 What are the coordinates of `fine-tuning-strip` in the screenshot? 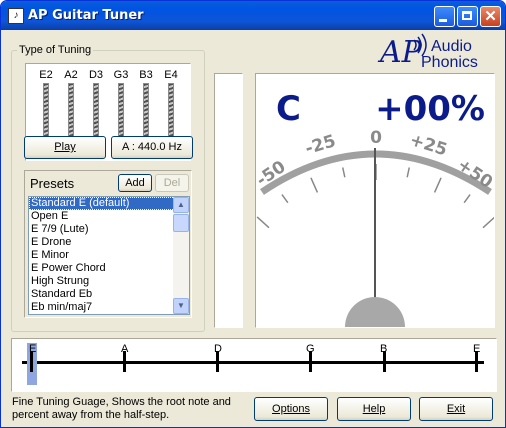 It's located at (254, 365).